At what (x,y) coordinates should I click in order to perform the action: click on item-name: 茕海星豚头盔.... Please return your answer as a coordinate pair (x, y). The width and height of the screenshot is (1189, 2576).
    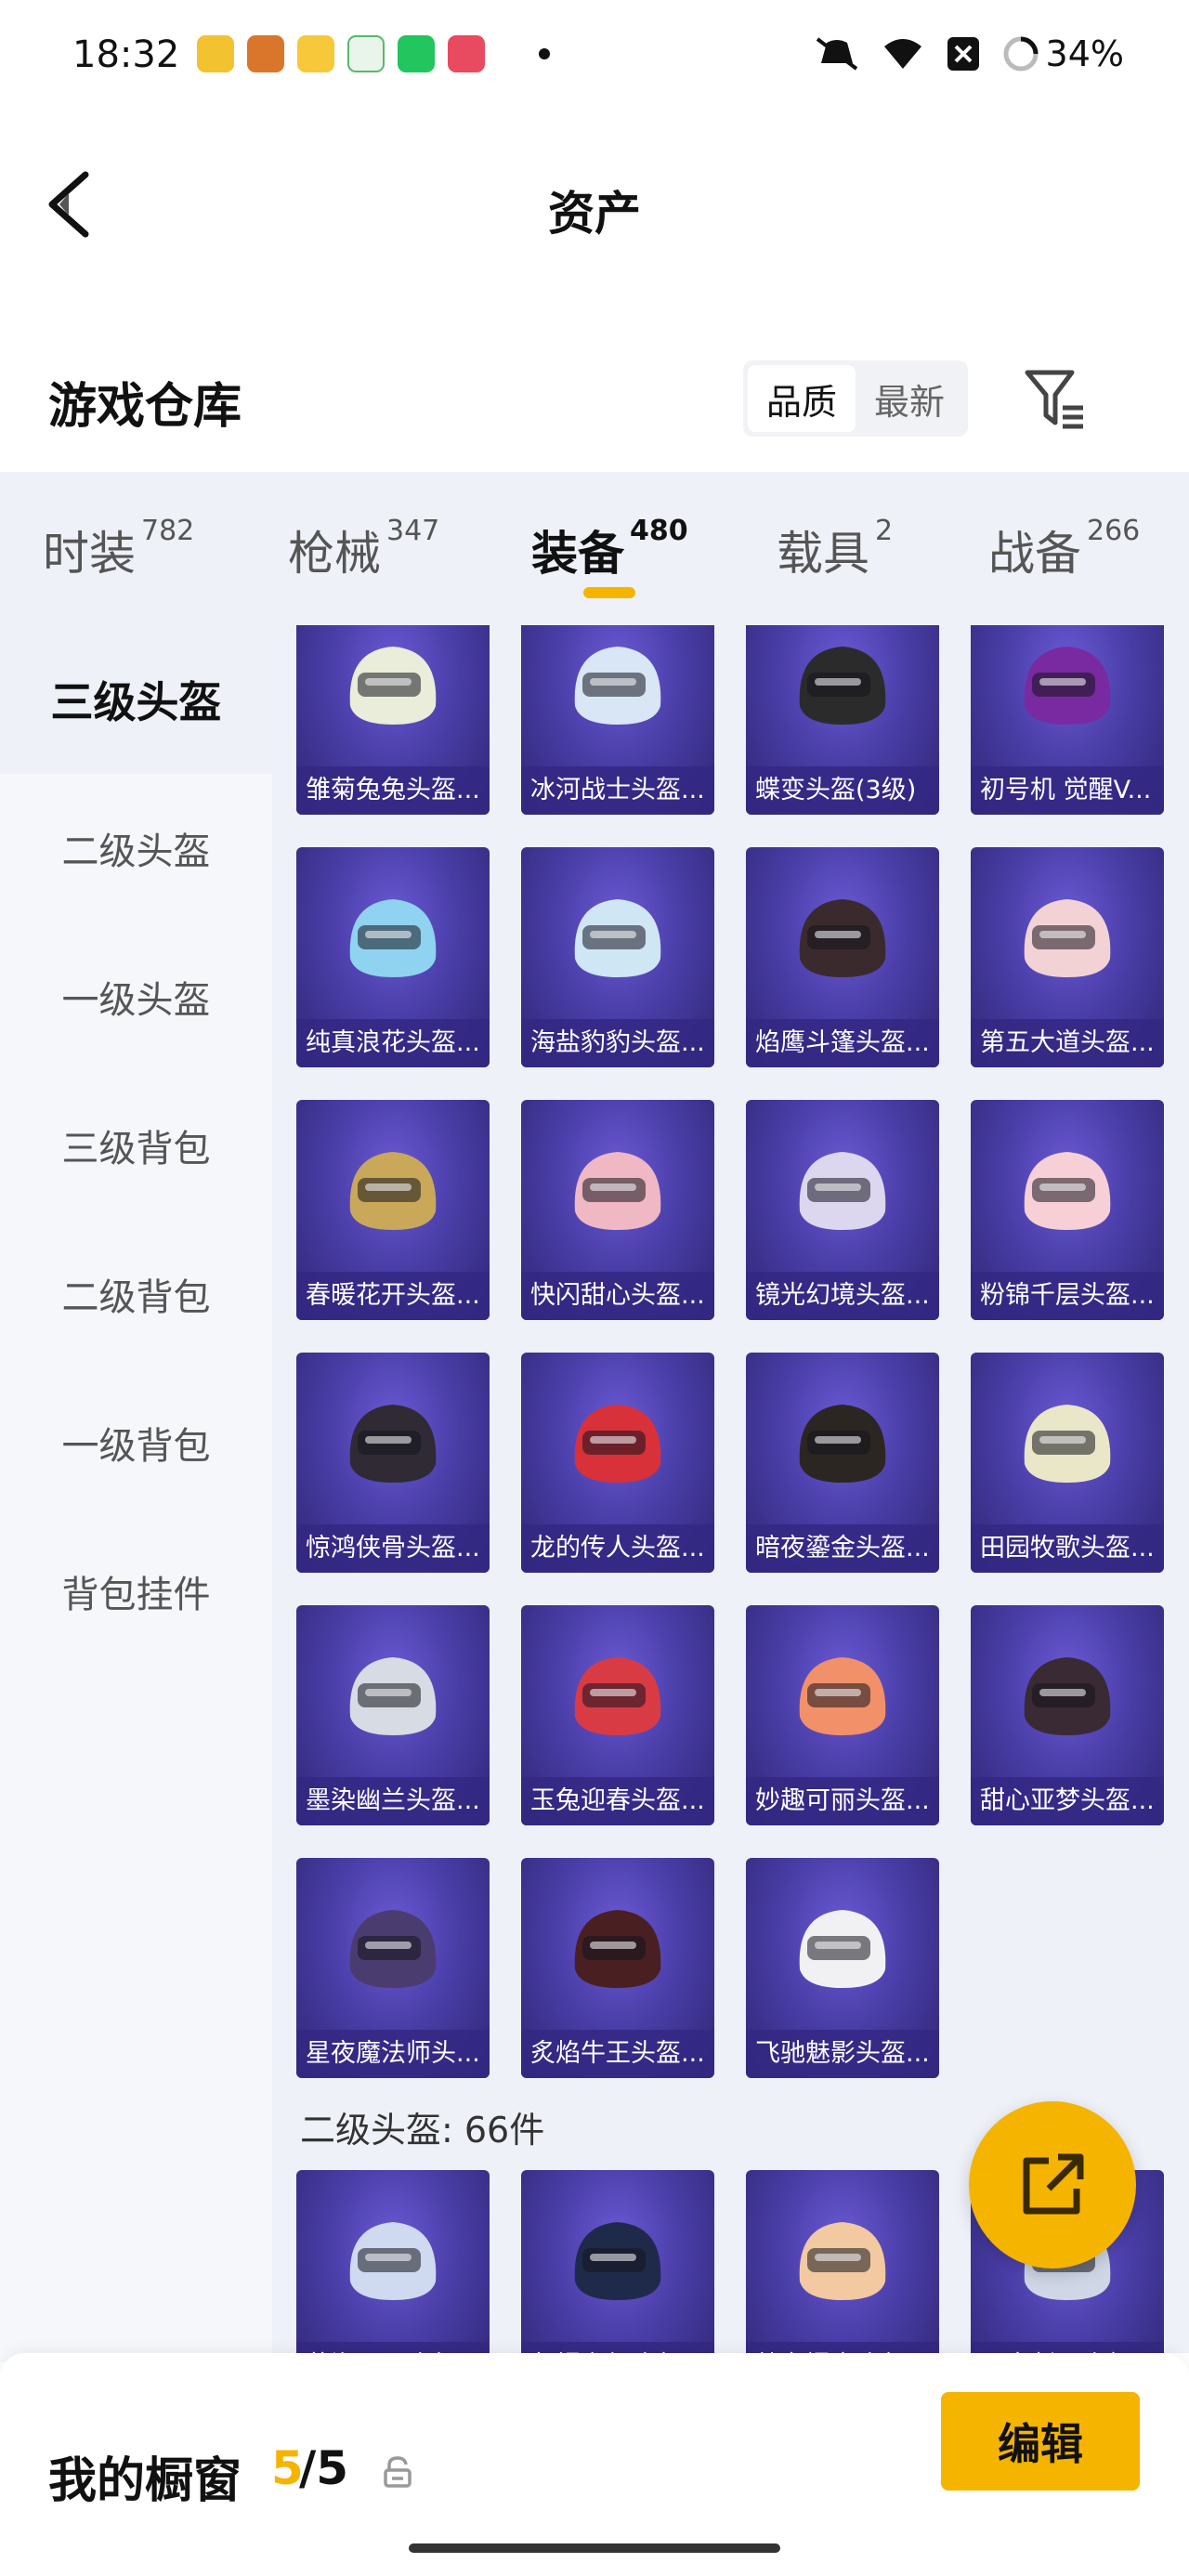
    Looking at the image, I should click on (393, 2348).